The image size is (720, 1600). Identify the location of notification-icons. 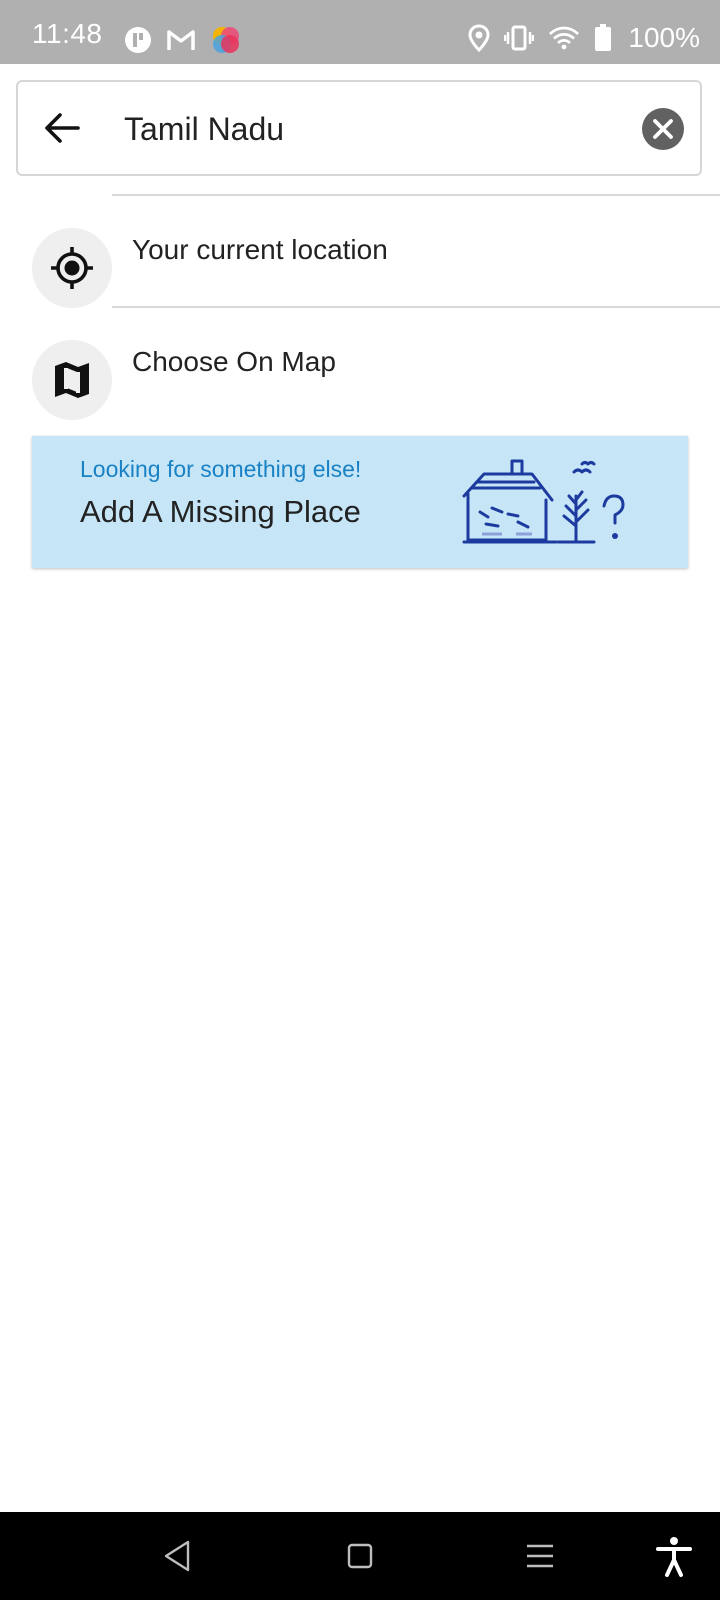
(183, 40).